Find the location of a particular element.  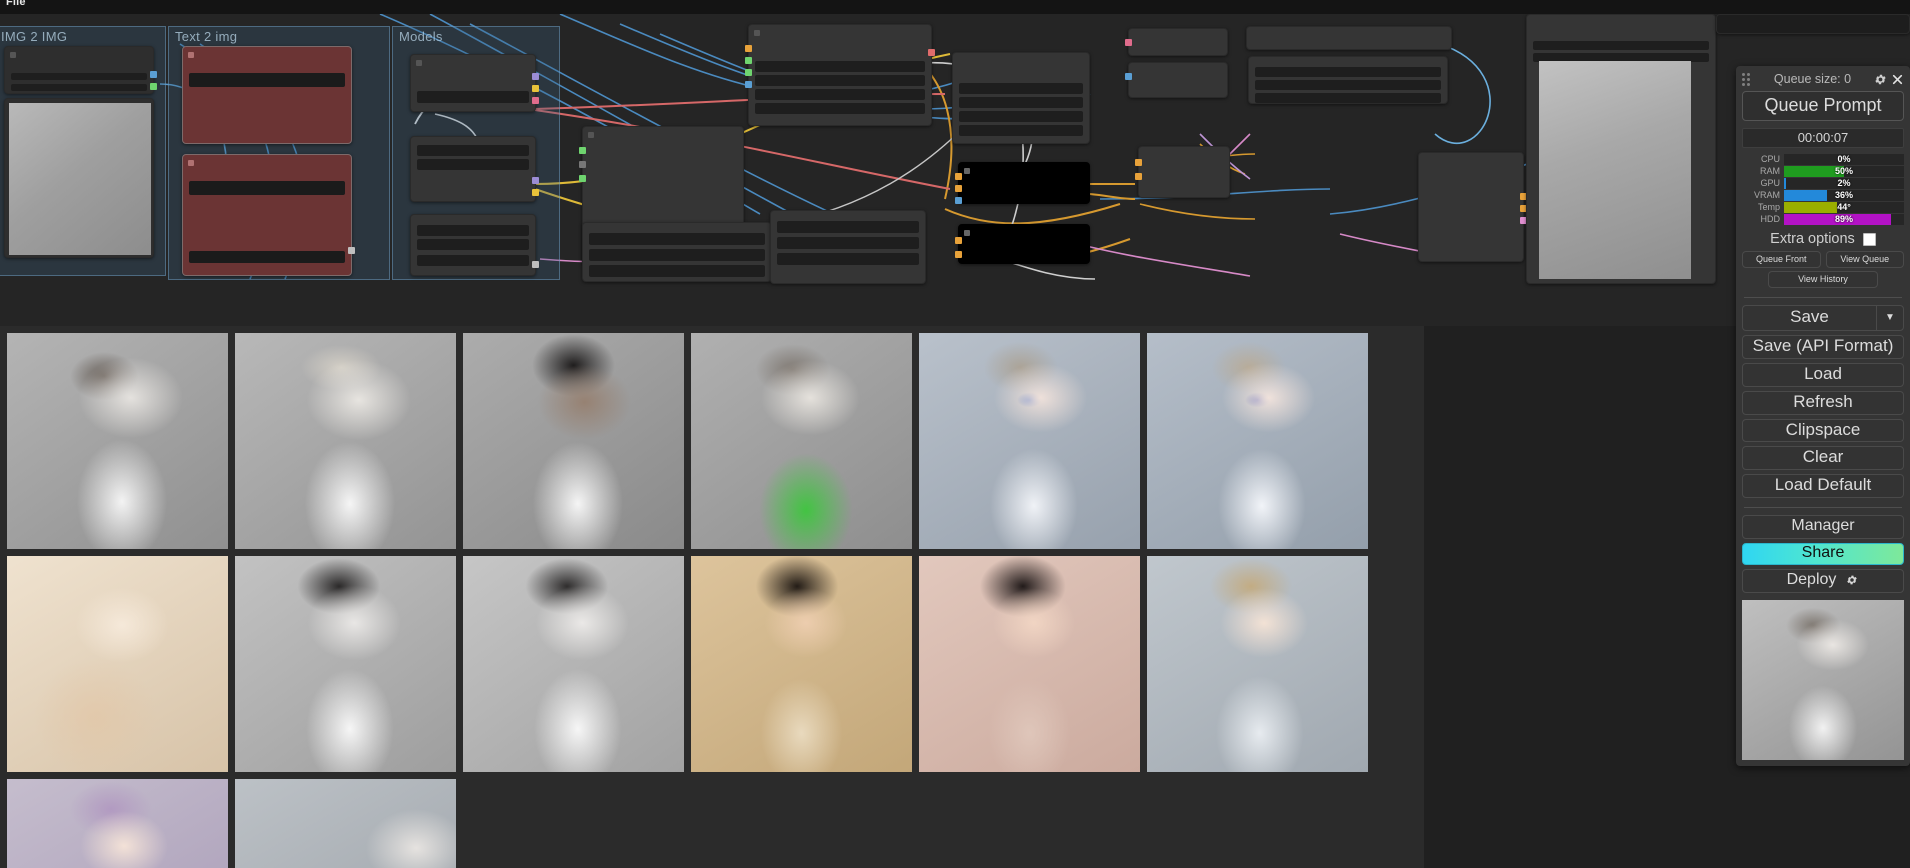

gear-icon is located at coordinates (1852, 580).